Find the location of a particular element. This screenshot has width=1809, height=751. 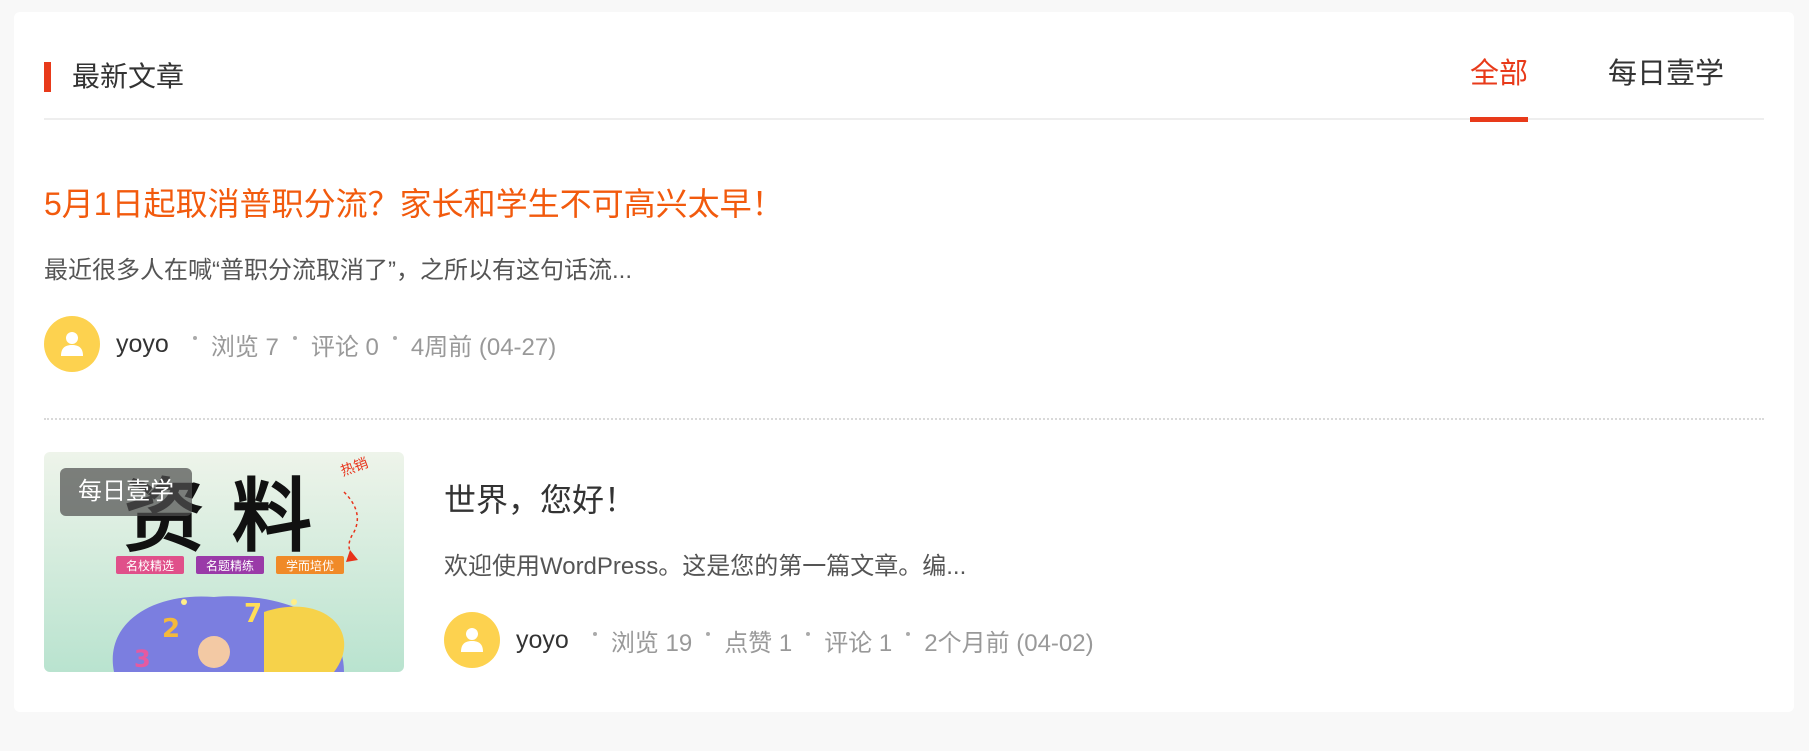

article-title-link: 5月1日起取消普职分流？家长和学生不可高兴太早！ is located at coordinates (414, 204).